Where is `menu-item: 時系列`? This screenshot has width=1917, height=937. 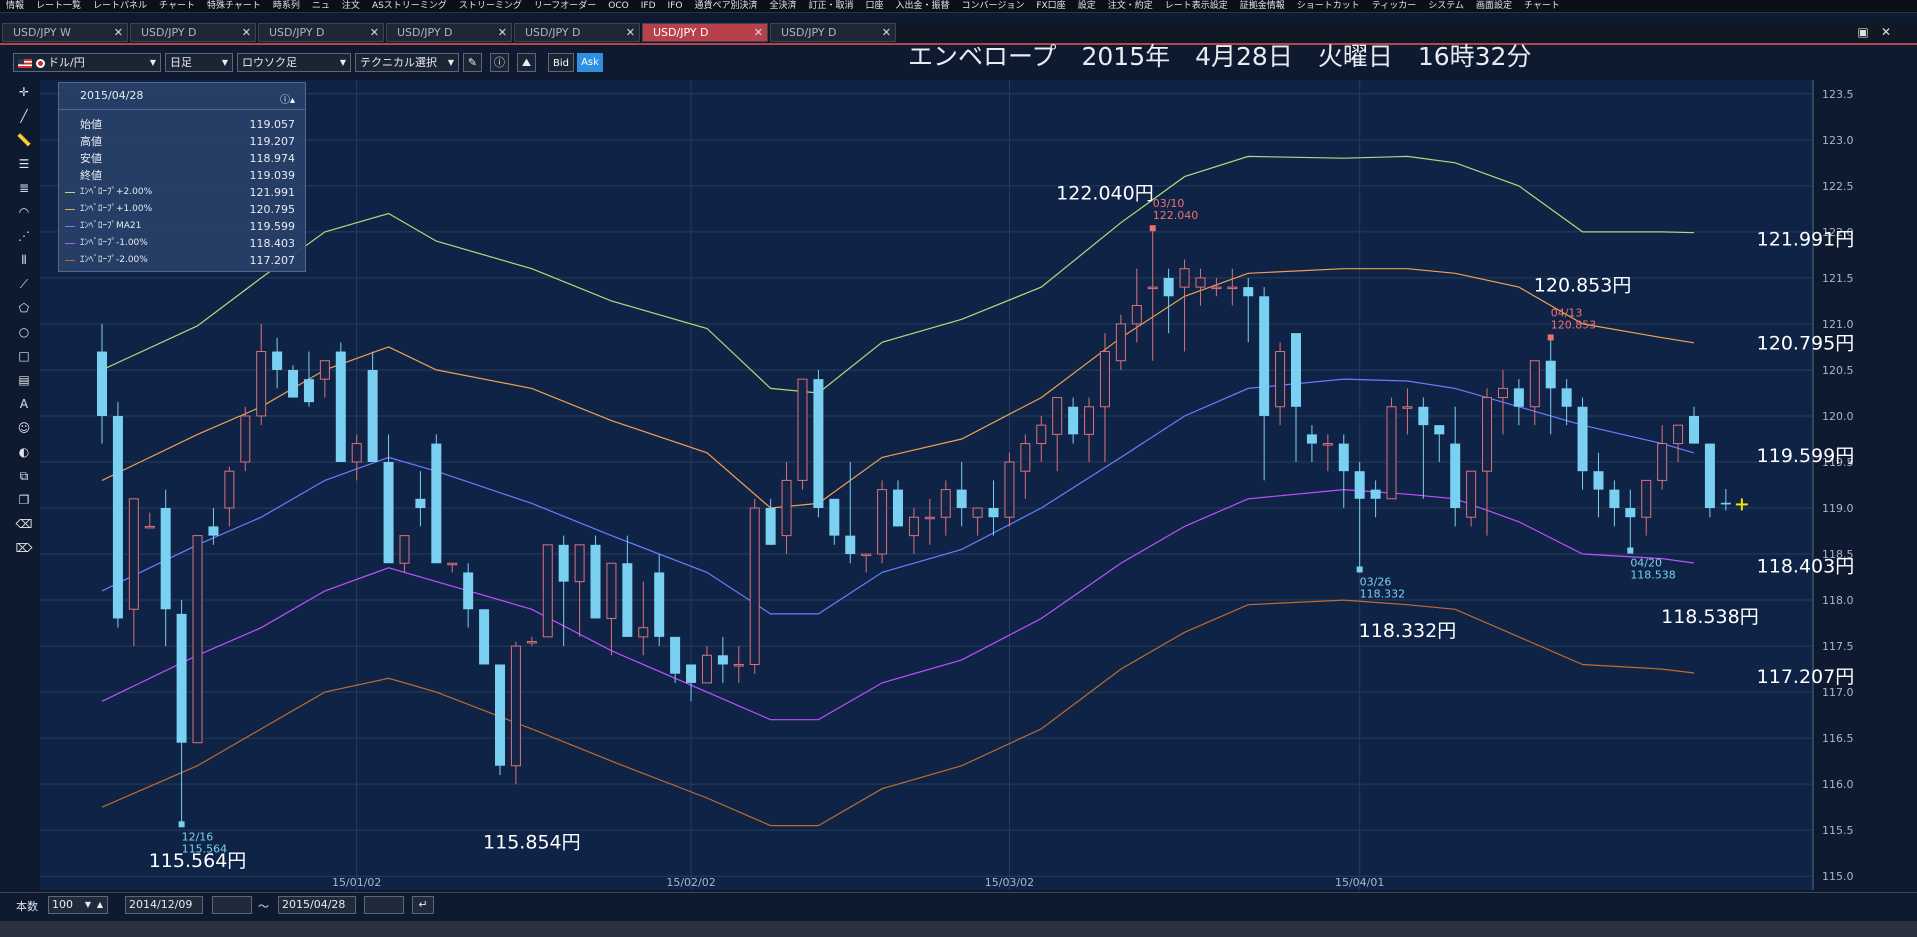 menu-item: 時系列 is located at coordinates (286, 6).